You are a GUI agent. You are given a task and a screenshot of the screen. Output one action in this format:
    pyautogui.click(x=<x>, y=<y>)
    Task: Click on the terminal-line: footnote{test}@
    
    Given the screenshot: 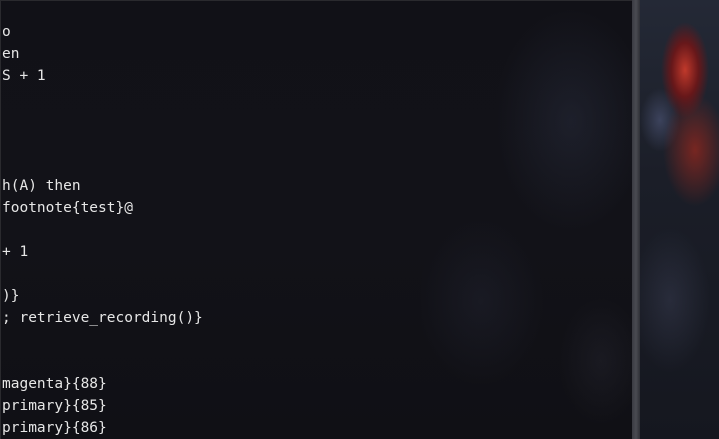 What is the action you would take?
    pyautogui.click(x=67, y=208)
    